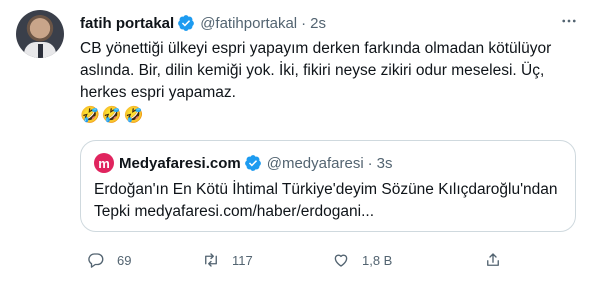  I want to click on retweet-icon, so click(211, 260).